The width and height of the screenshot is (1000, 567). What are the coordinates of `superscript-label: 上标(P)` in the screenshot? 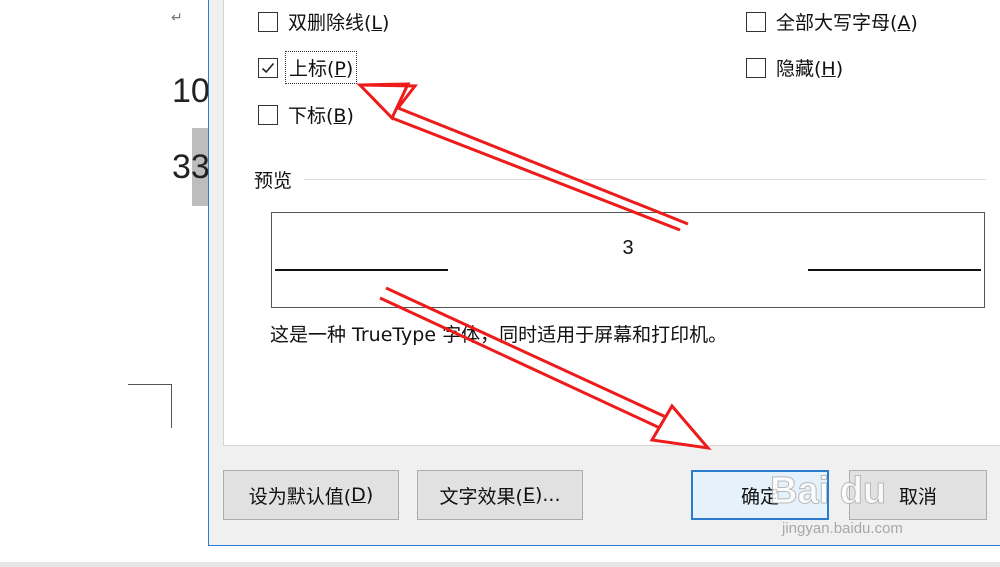 It's located at (321, 67).